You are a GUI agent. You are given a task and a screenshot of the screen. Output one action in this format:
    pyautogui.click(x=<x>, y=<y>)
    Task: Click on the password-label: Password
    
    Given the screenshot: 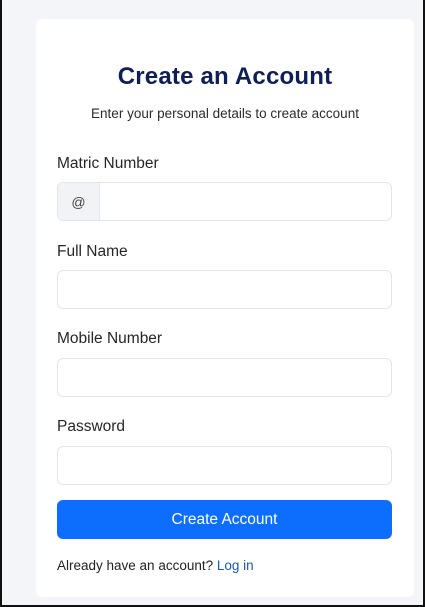 What is the action you would take?
    pyautogui.click(x=91, y=426)
    